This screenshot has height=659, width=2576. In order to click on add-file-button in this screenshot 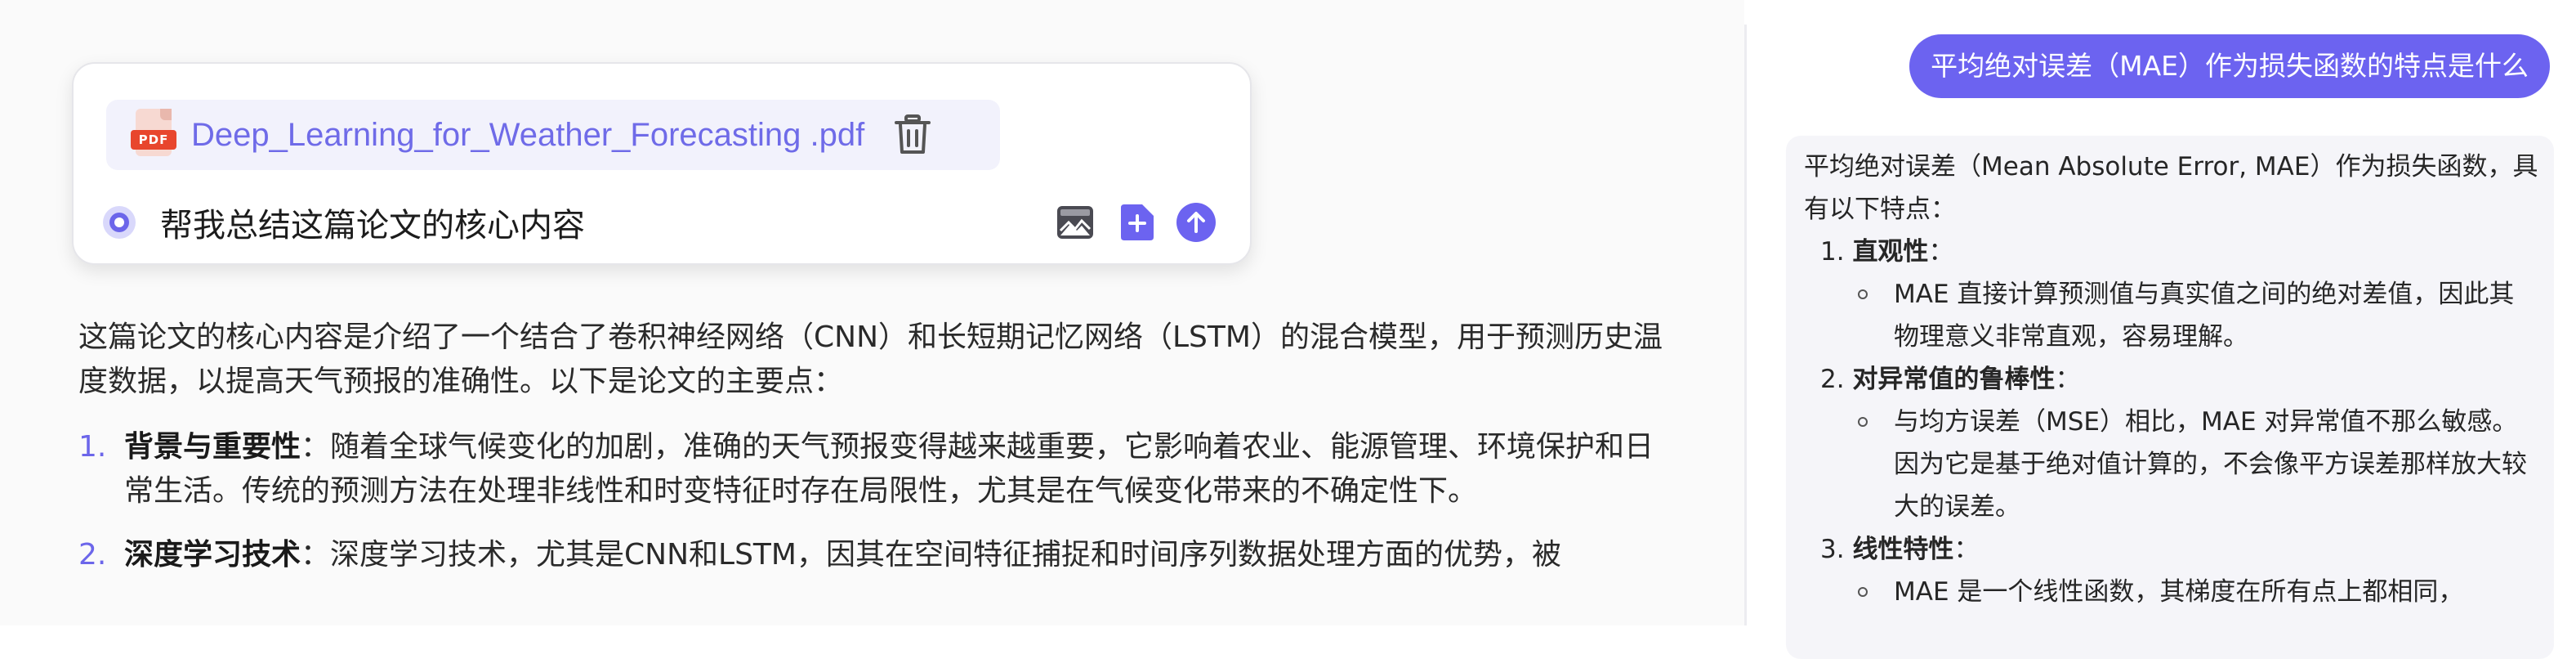, I will do `click(1135, 223)`.